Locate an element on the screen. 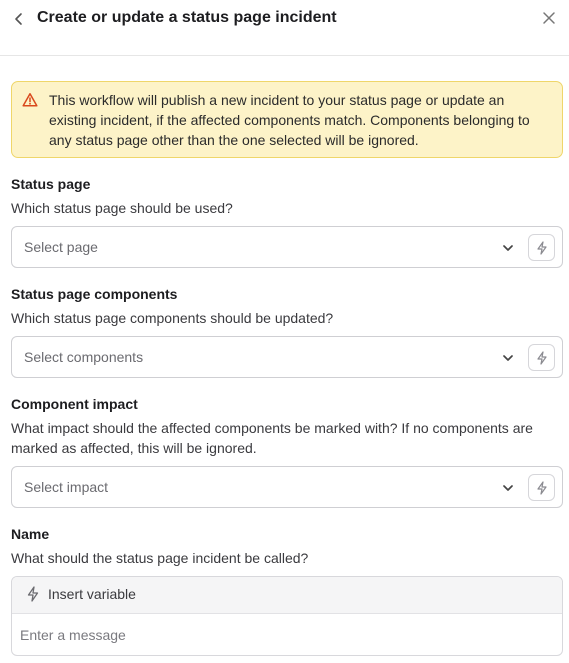 The image size is (569, 663). impact-select: Select impact is located at coordinates (287, 487).